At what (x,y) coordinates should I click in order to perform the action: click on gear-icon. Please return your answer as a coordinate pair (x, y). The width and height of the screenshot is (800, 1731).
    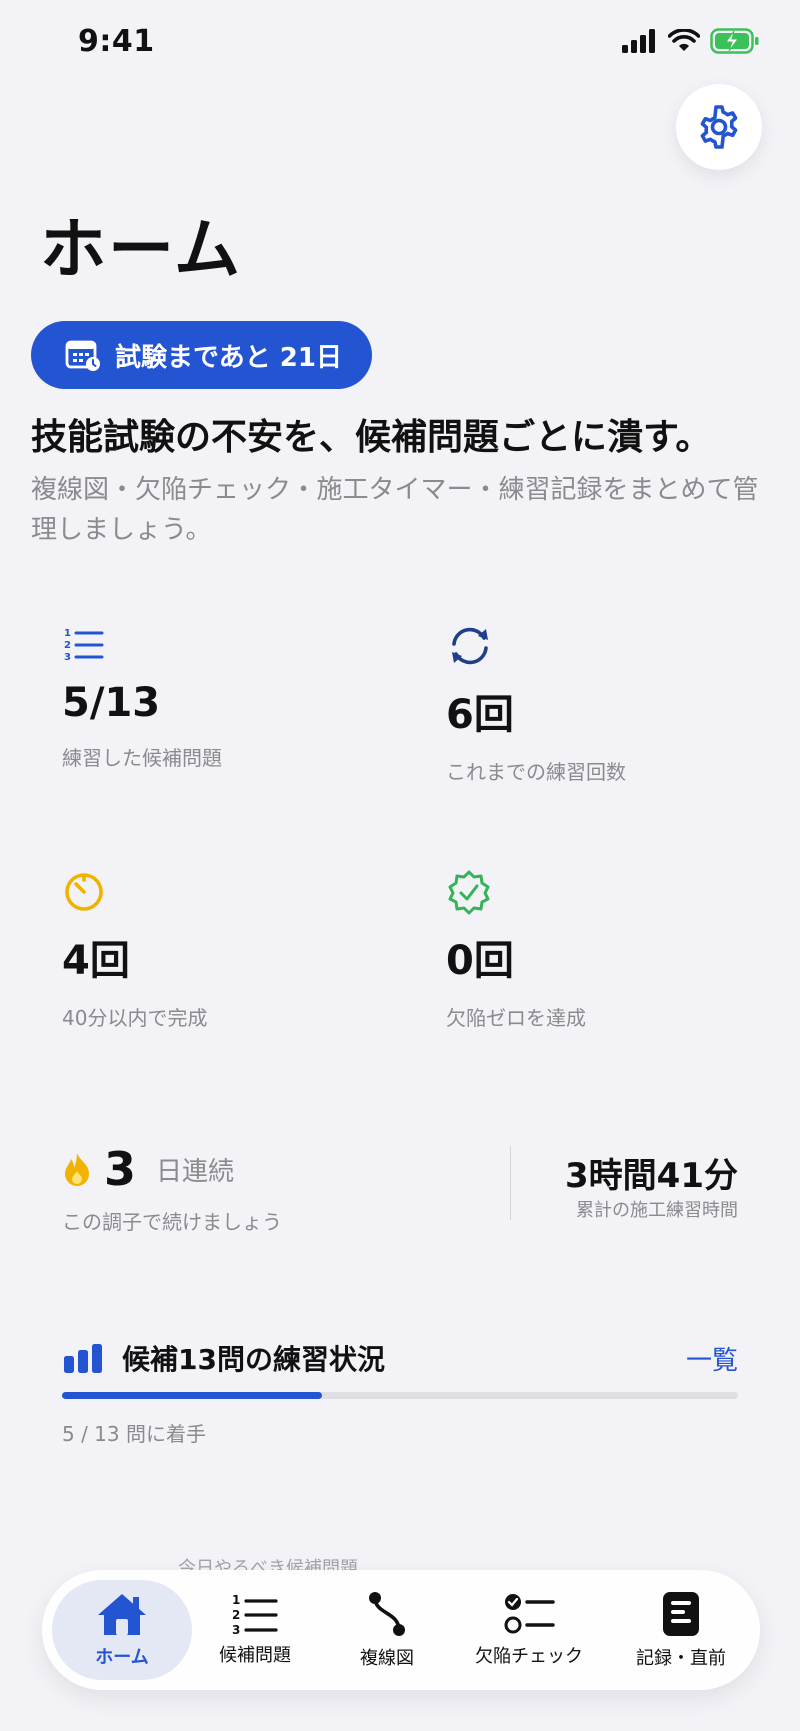
    Looking at the image, I should click on (719, 127).